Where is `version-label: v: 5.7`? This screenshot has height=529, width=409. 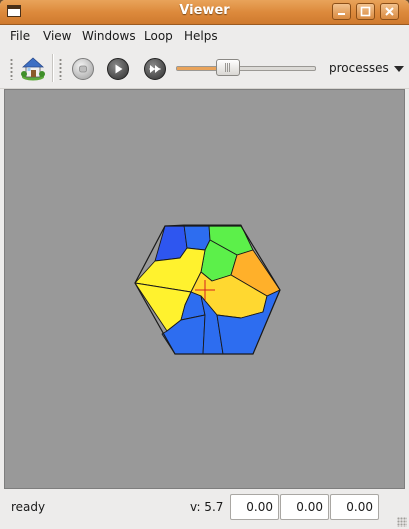
version-label: v: 5.7 is located at coordinates (207, 507).